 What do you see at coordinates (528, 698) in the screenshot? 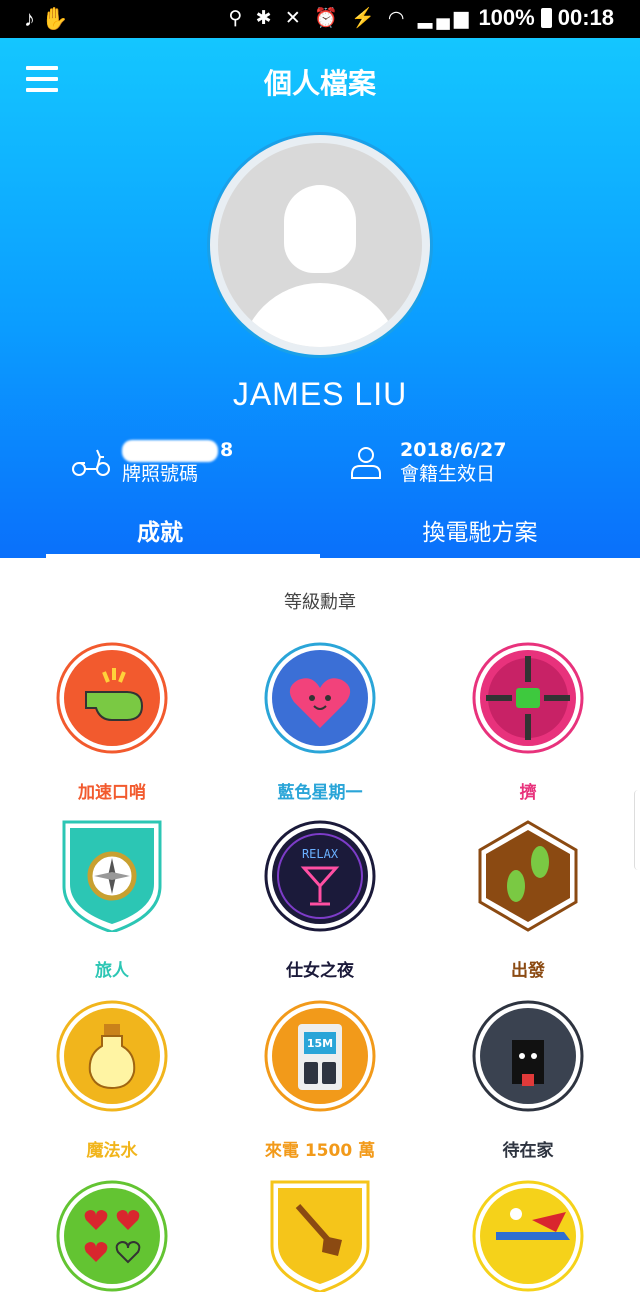
I see `scooters-crowd-icon` at bounding box center [528, 698].